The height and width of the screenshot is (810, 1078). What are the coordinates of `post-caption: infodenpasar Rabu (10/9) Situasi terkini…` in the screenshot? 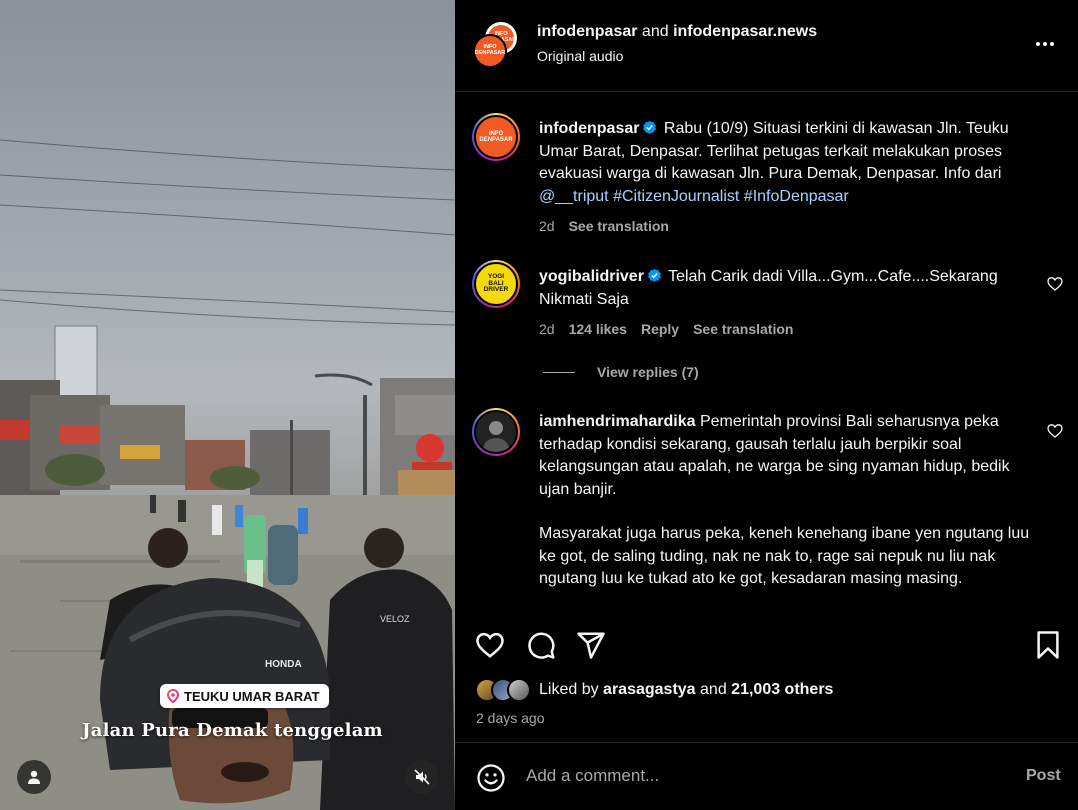 It's located at (789, 163).